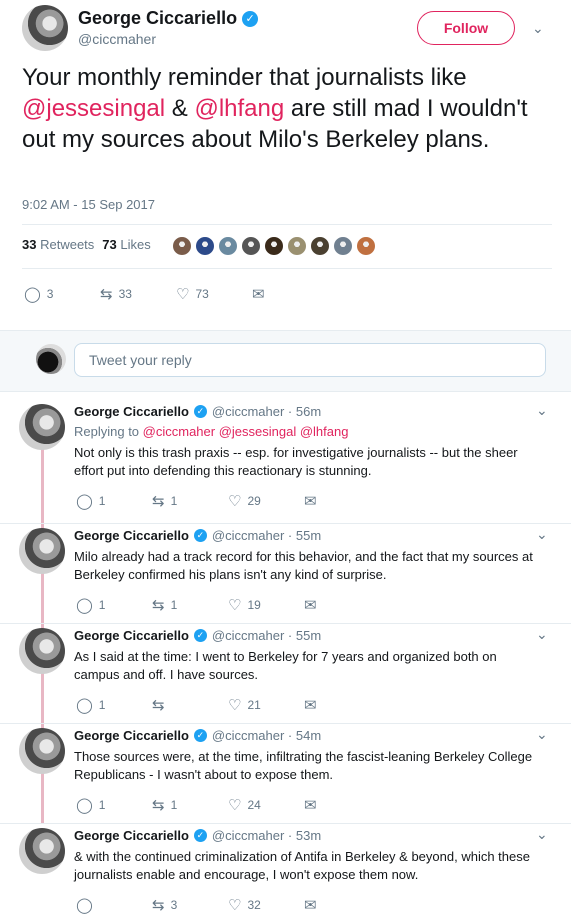  I want to click on like-action: ♡ 29, so click(266, 501).